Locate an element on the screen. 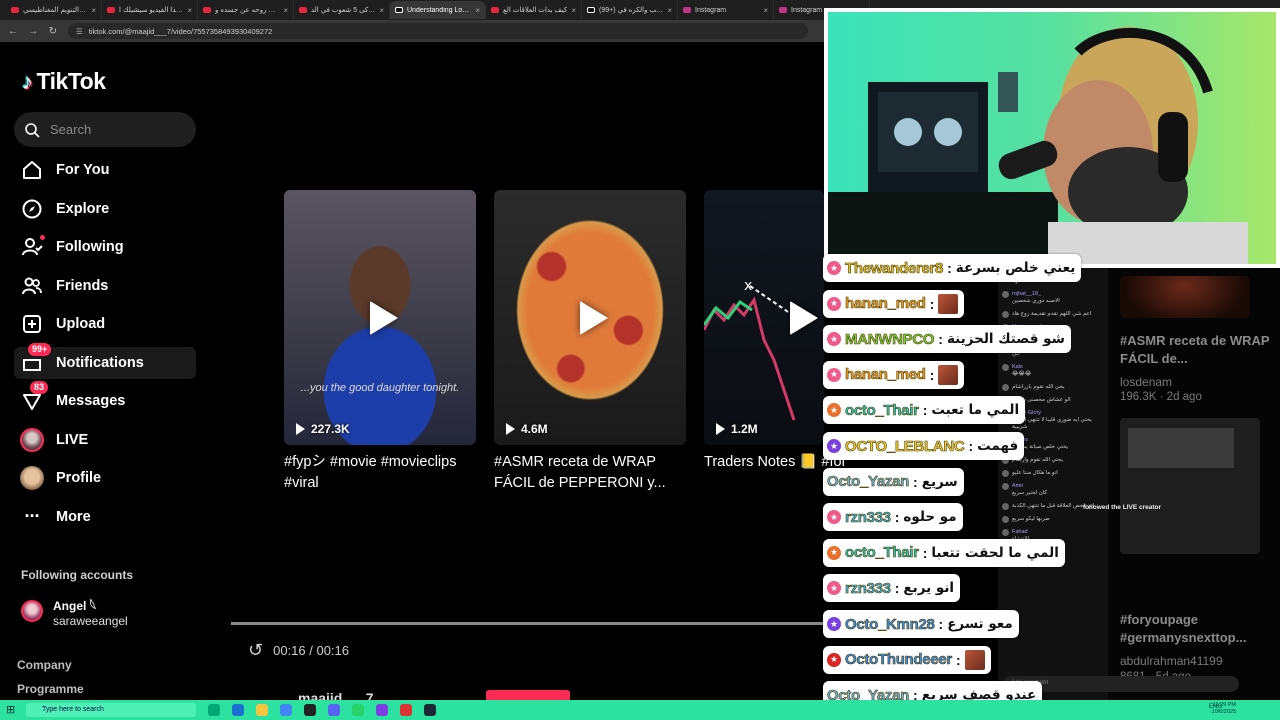  whatsapp-icon is located at coordinates (358, 710).